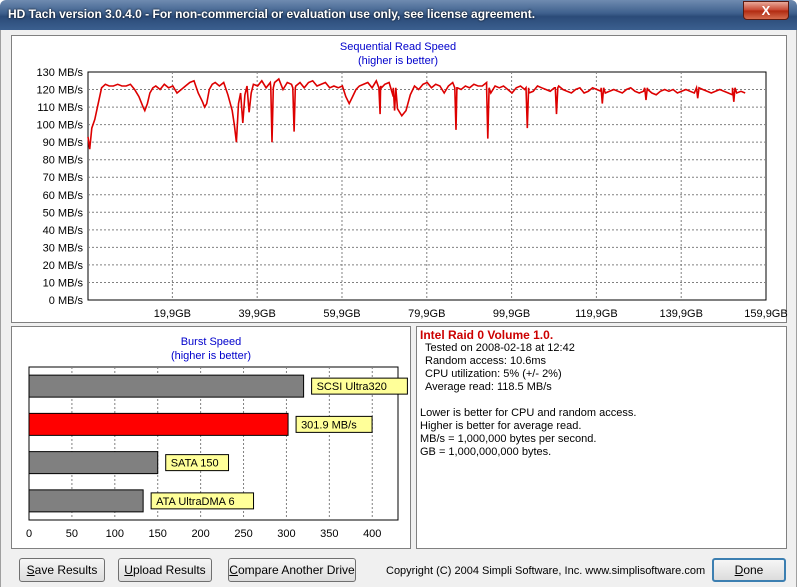 The width and height of the screenshot is (797, 587). What do you see at coordinates (511, 314) in the screenshot?
I see `seq-x-tick-label: 99,9GB` at bounding box center [511, 314].